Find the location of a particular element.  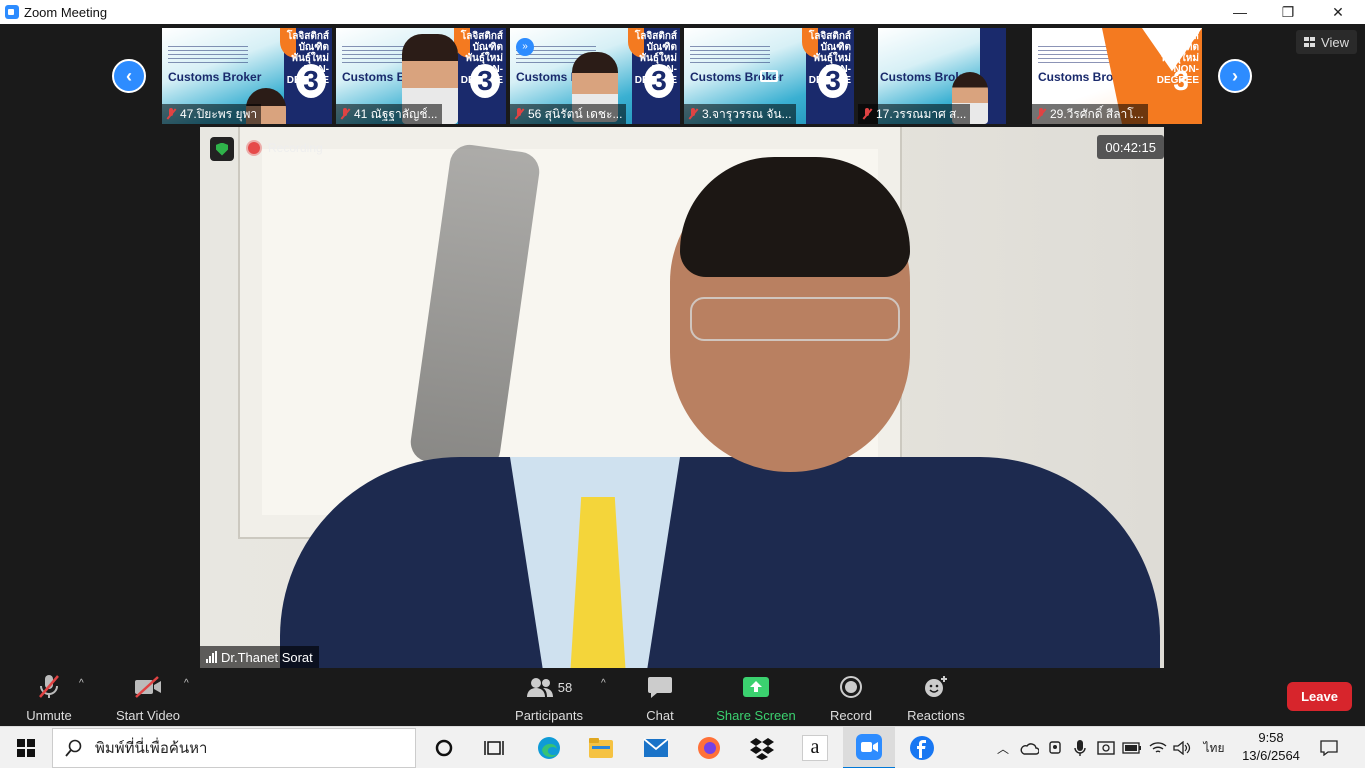

taskbar-zoom is located at coordinates (869, 747).